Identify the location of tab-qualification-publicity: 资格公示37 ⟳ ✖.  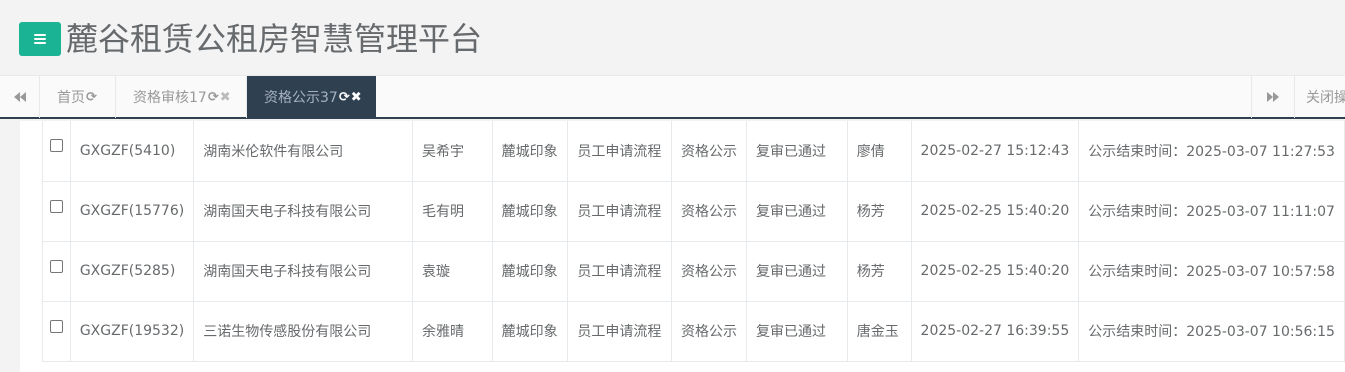
(311, 97).